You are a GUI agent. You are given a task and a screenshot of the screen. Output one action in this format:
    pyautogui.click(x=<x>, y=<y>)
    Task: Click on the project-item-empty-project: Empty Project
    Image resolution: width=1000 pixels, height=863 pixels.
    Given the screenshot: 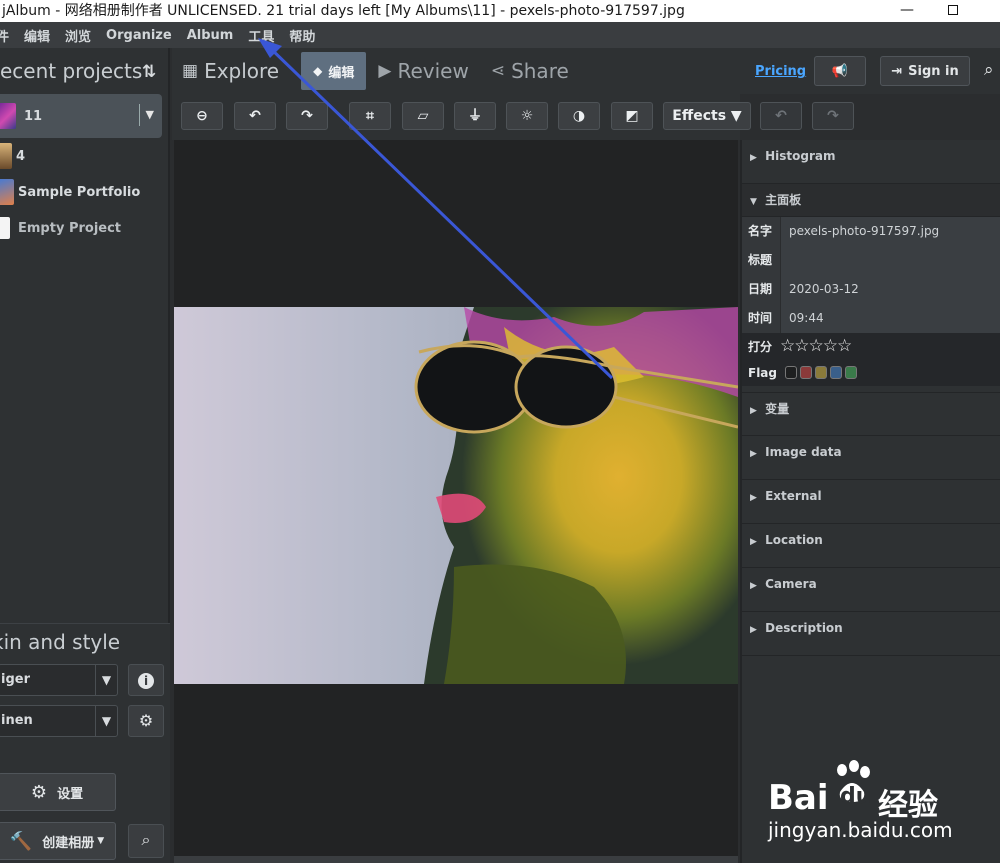 What is the action you would take?
    pyautogui.click(x=84, y=228)
    